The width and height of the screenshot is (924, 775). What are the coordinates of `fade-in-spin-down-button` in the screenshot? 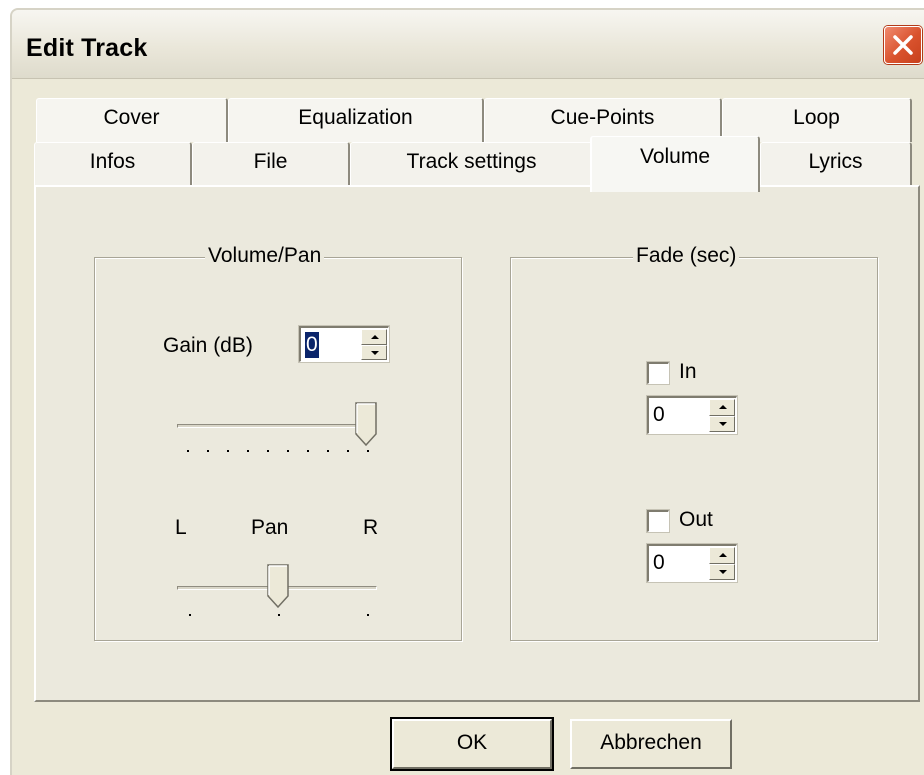 It's located at (722, 423).